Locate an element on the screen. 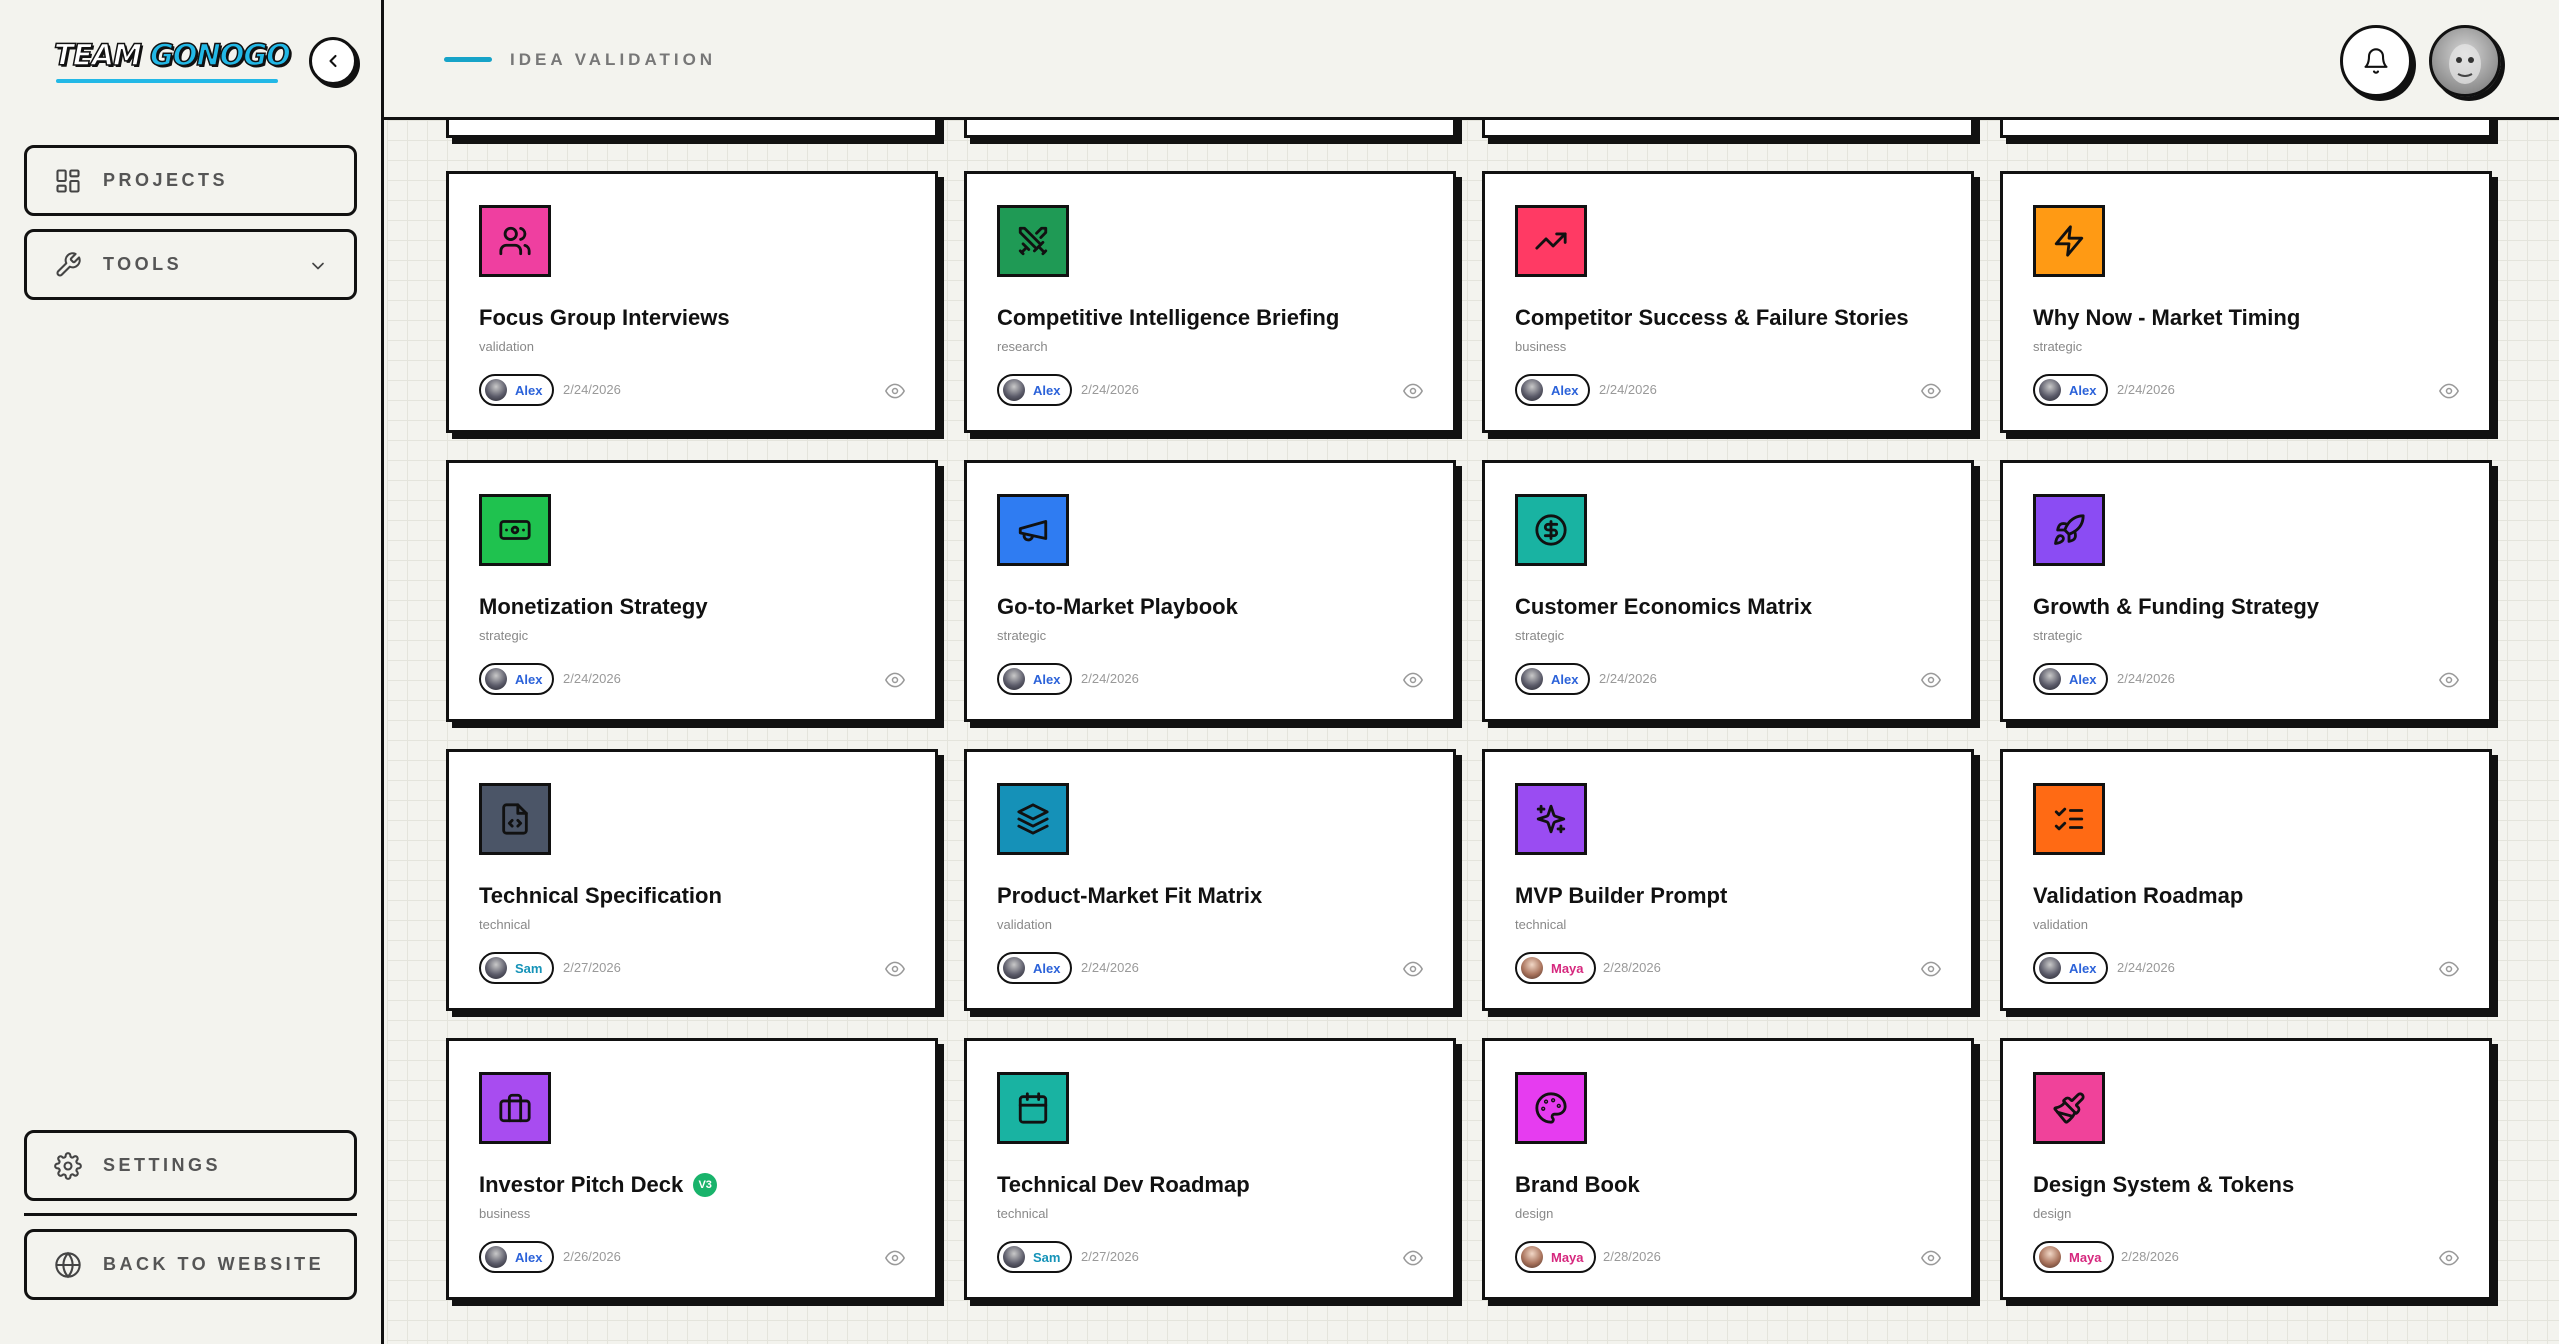 This screenshot has width=2559, height=1344. nav-settings-button: SETTINGS is located at coordinates (190, 1165).